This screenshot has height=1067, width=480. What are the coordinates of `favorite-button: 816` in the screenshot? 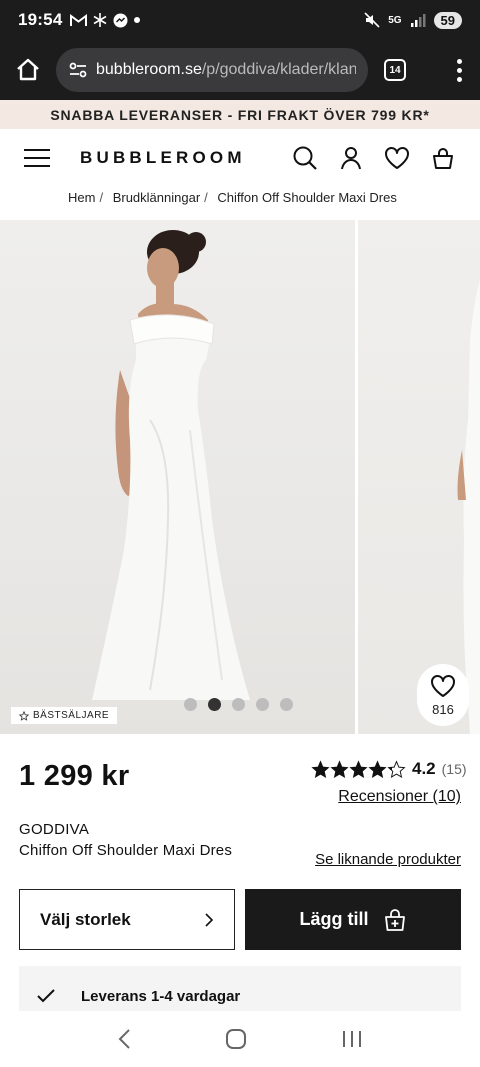 It's located at (443, 695).